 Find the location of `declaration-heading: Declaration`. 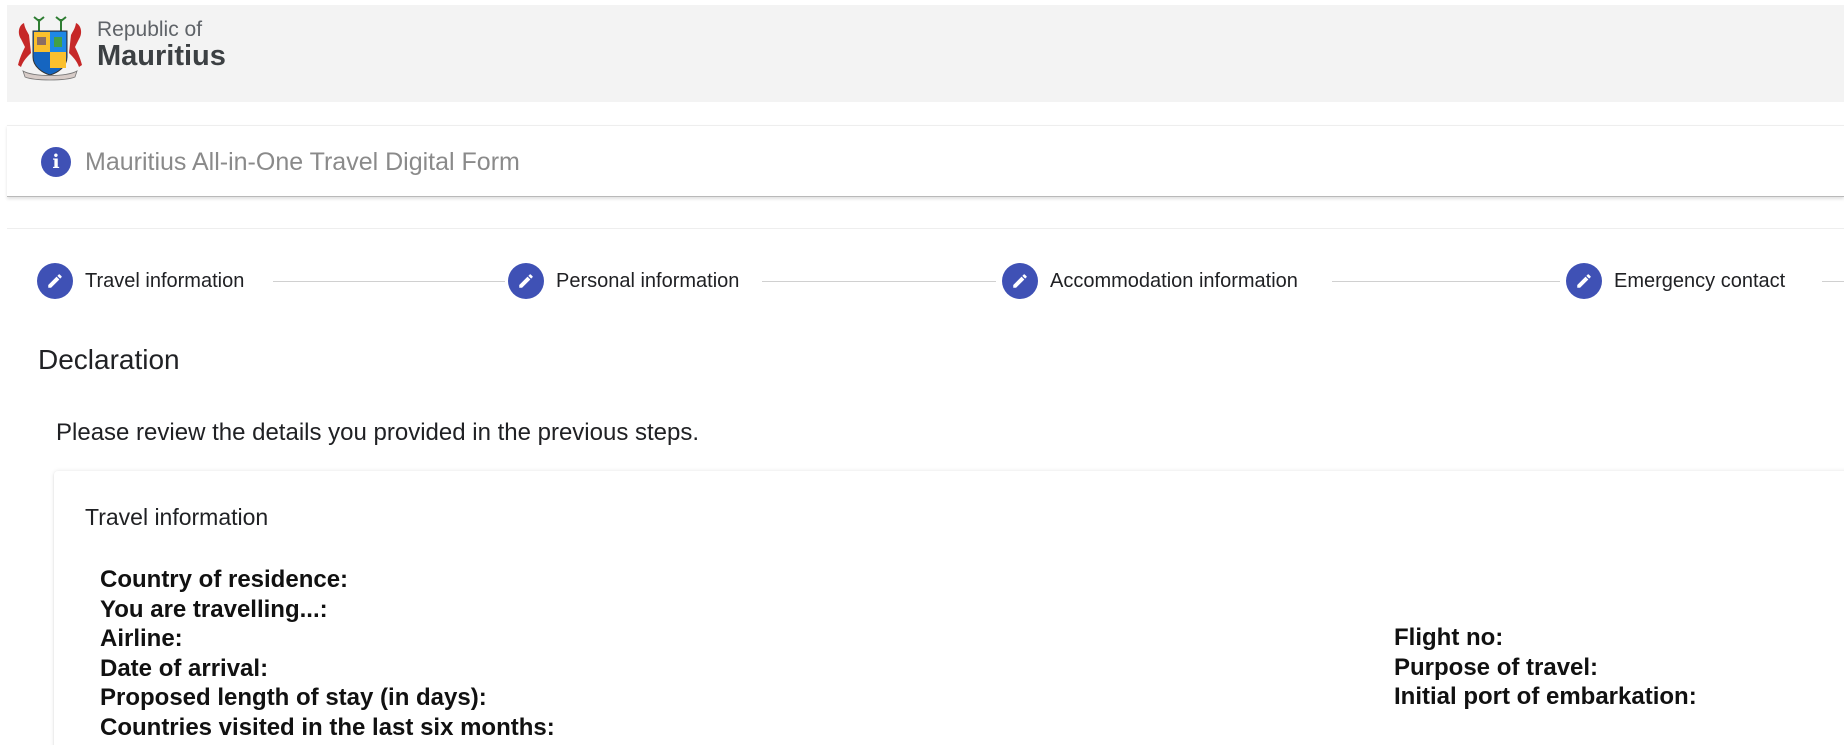

declaration-heading: Declaration is located at coordinates (109, 359).